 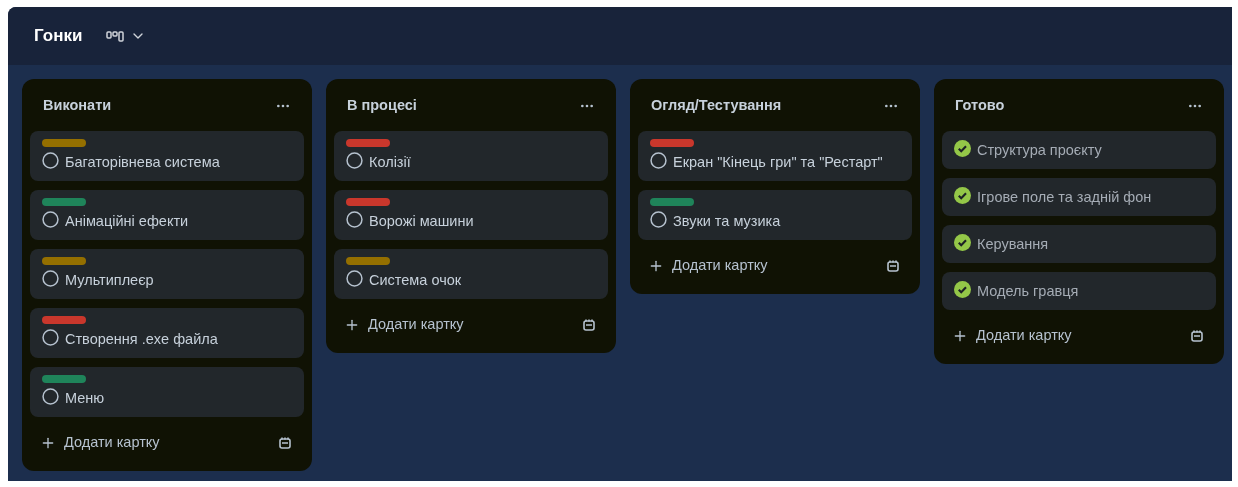 What do you see at coordinates (58, 36) in the screenshot?
I see `board-title: Гонки` at bounding box center [58, 36].